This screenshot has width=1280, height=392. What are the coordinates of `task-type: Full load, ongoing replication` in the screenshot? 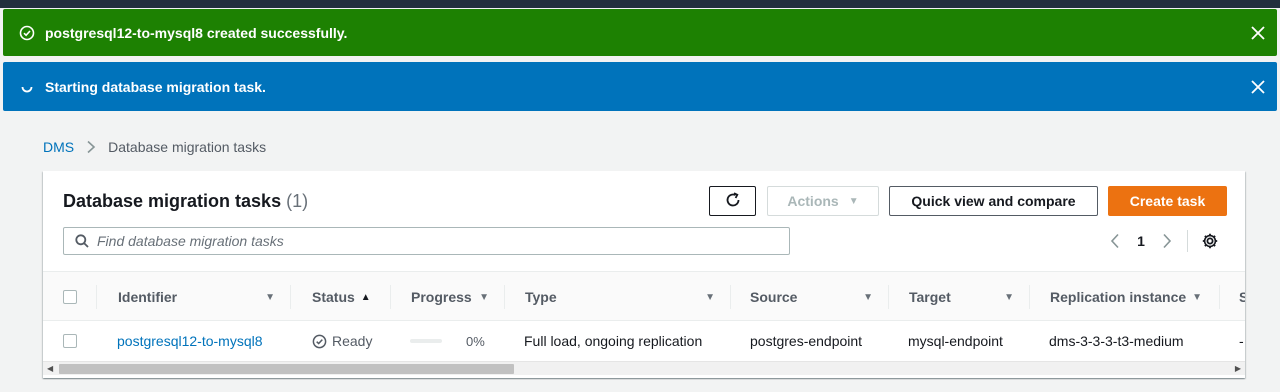 It's located at (613, 341).